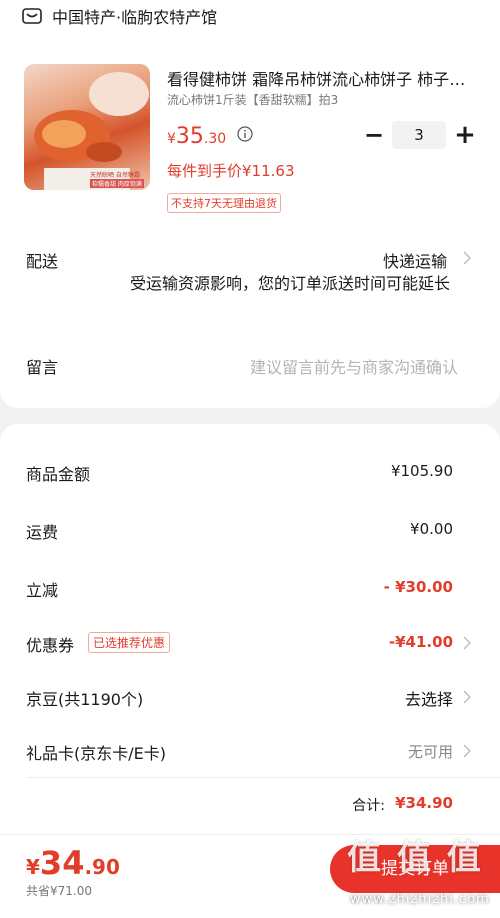  What do you see at coordinates (171, 139) in the screenshot?
I see `price-currency: ¥` at bounding box center [171, 139].